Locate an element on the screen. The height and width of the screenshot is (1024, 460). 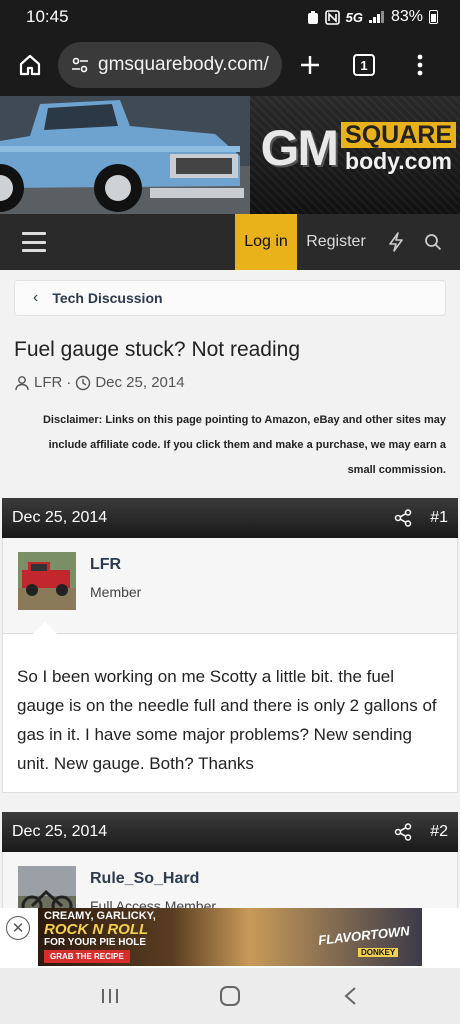
breadcrumb-label: Tech Discussion is located at coordinates (107, 298).